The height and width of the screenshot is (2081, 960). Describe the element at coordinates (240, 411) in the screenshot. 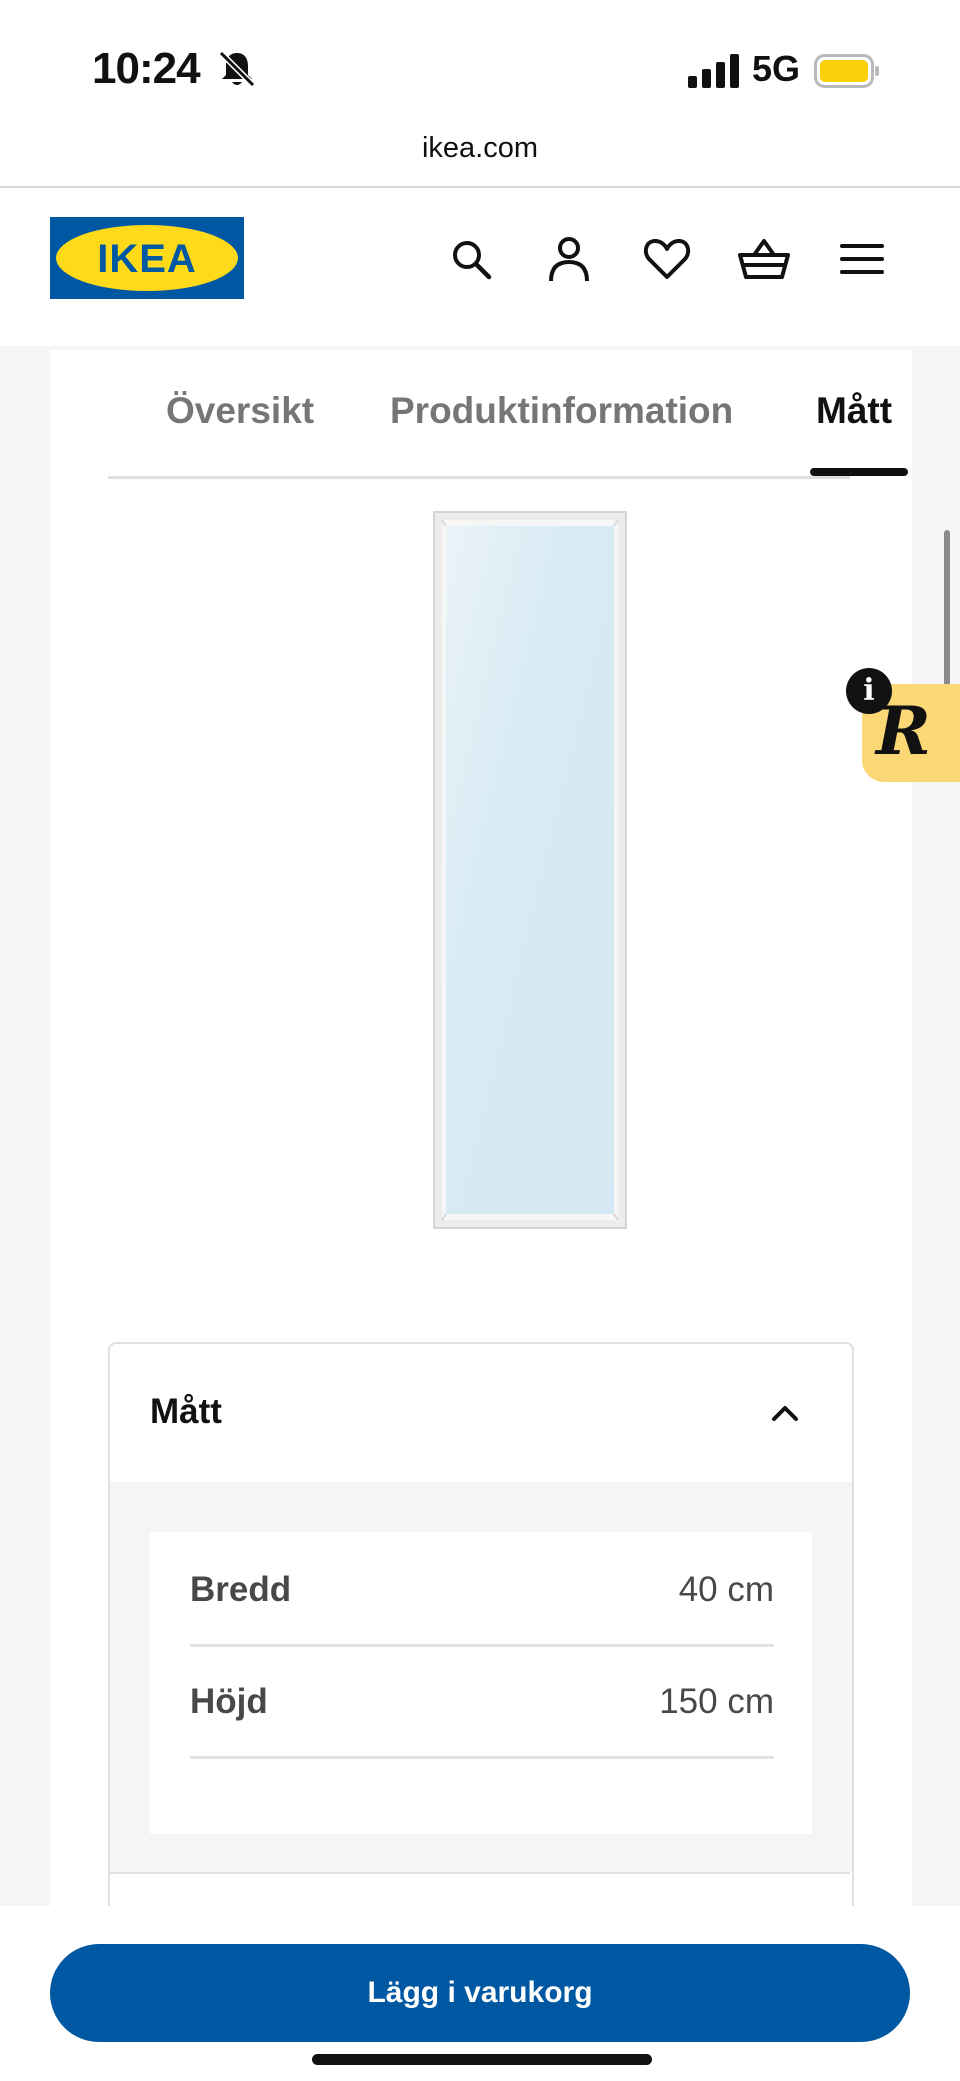

I see `tab-oversikt: Översikt` at that location.